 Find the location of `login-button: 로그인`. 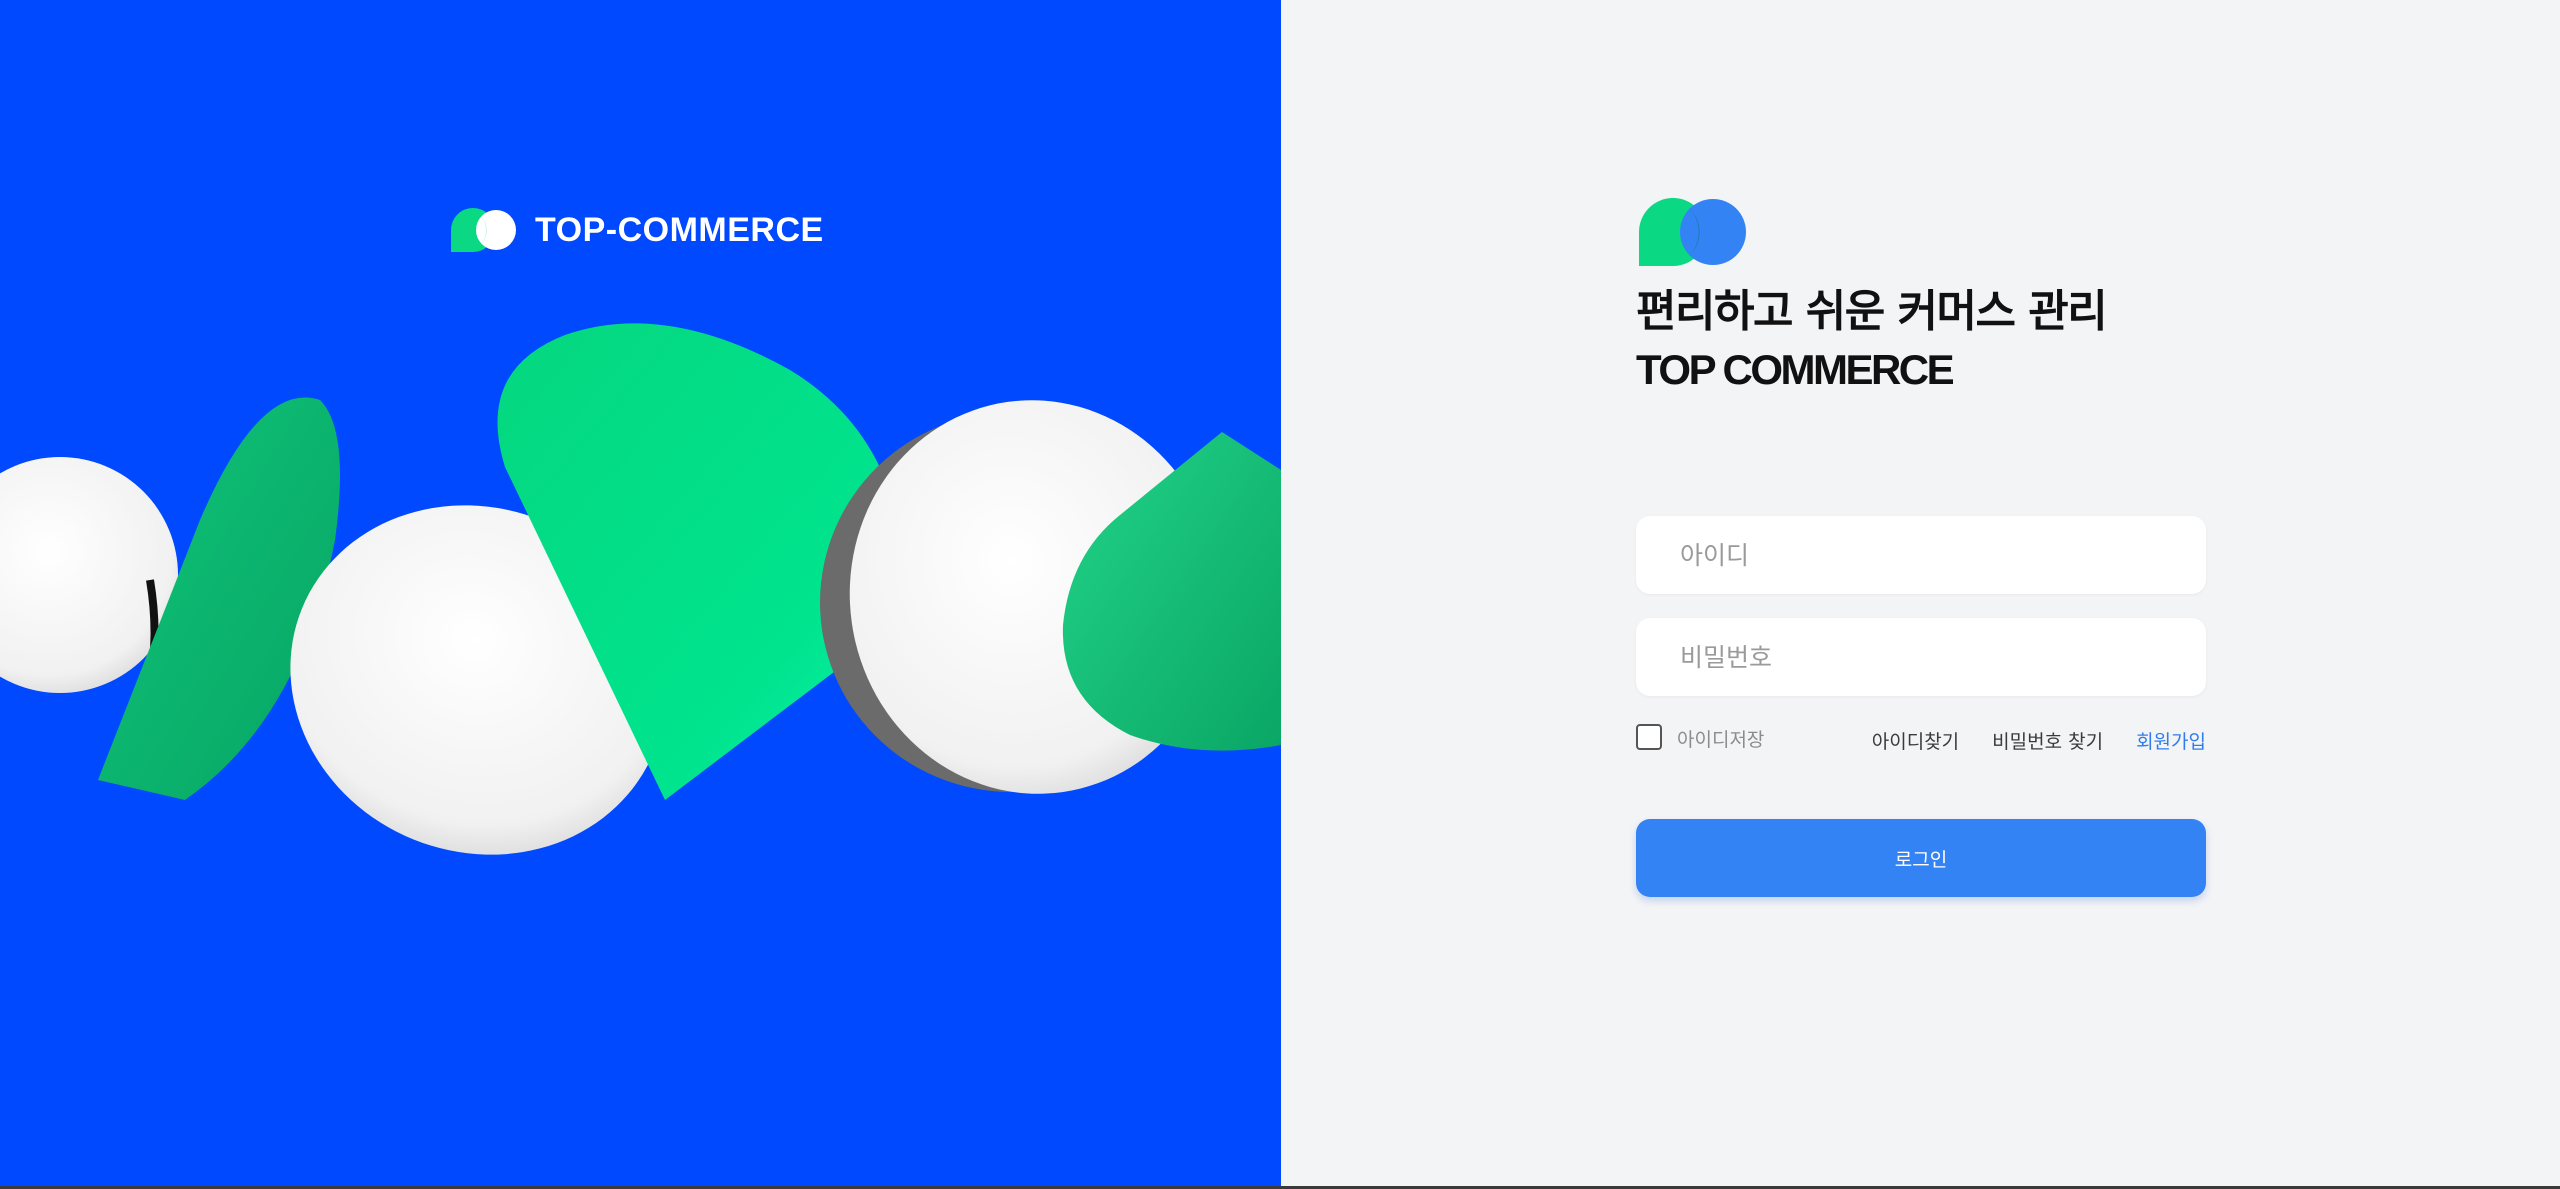

login-button: 로그인 is located at coordinates (1921, 858).